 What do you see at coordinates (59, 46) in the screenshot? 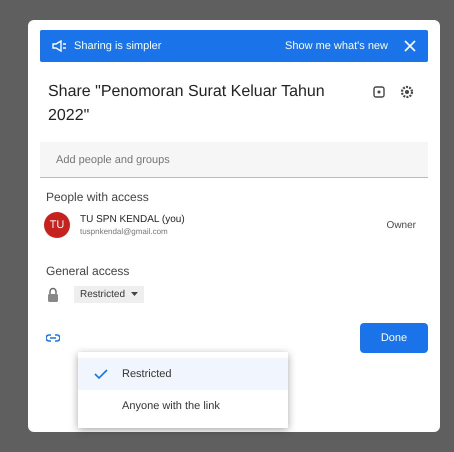
I see `megaphone-icon` at bounding box center [59, 46].